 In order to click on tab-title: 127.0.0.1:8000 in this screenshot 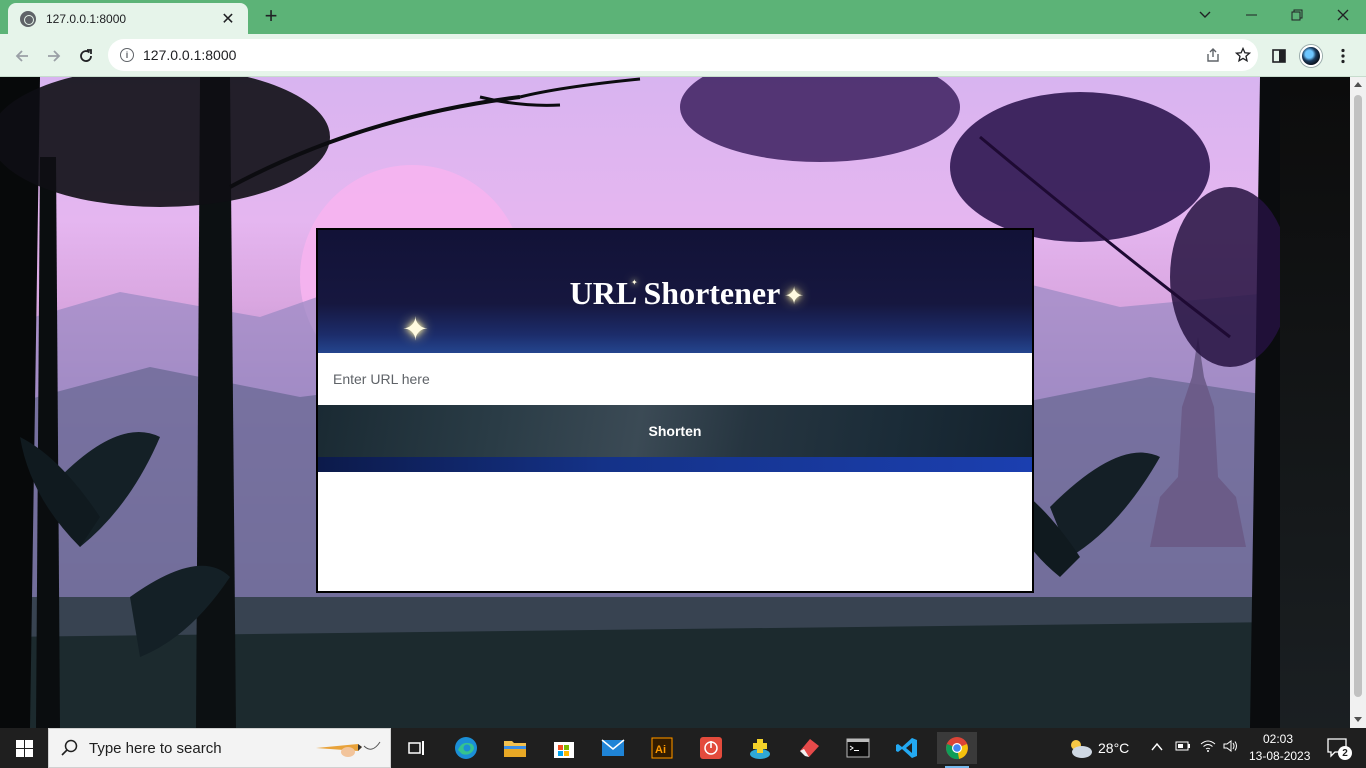, I will do `click(86, 18)`.